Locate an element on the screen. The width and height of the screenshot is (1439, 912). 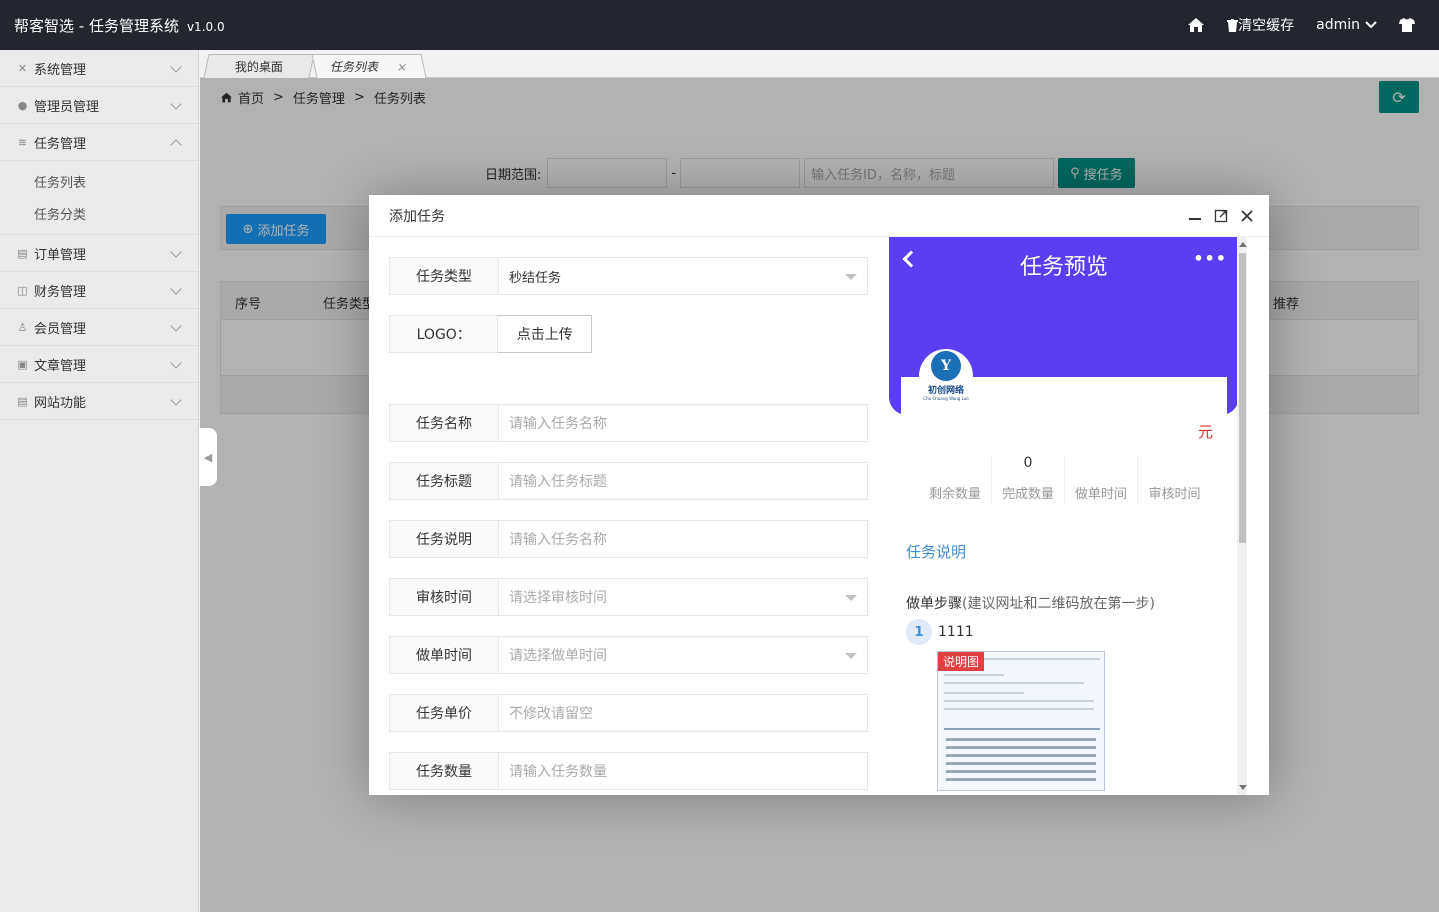
sidebar-item-site: ▤ 网站功能 is located at coordinates (99, 401).